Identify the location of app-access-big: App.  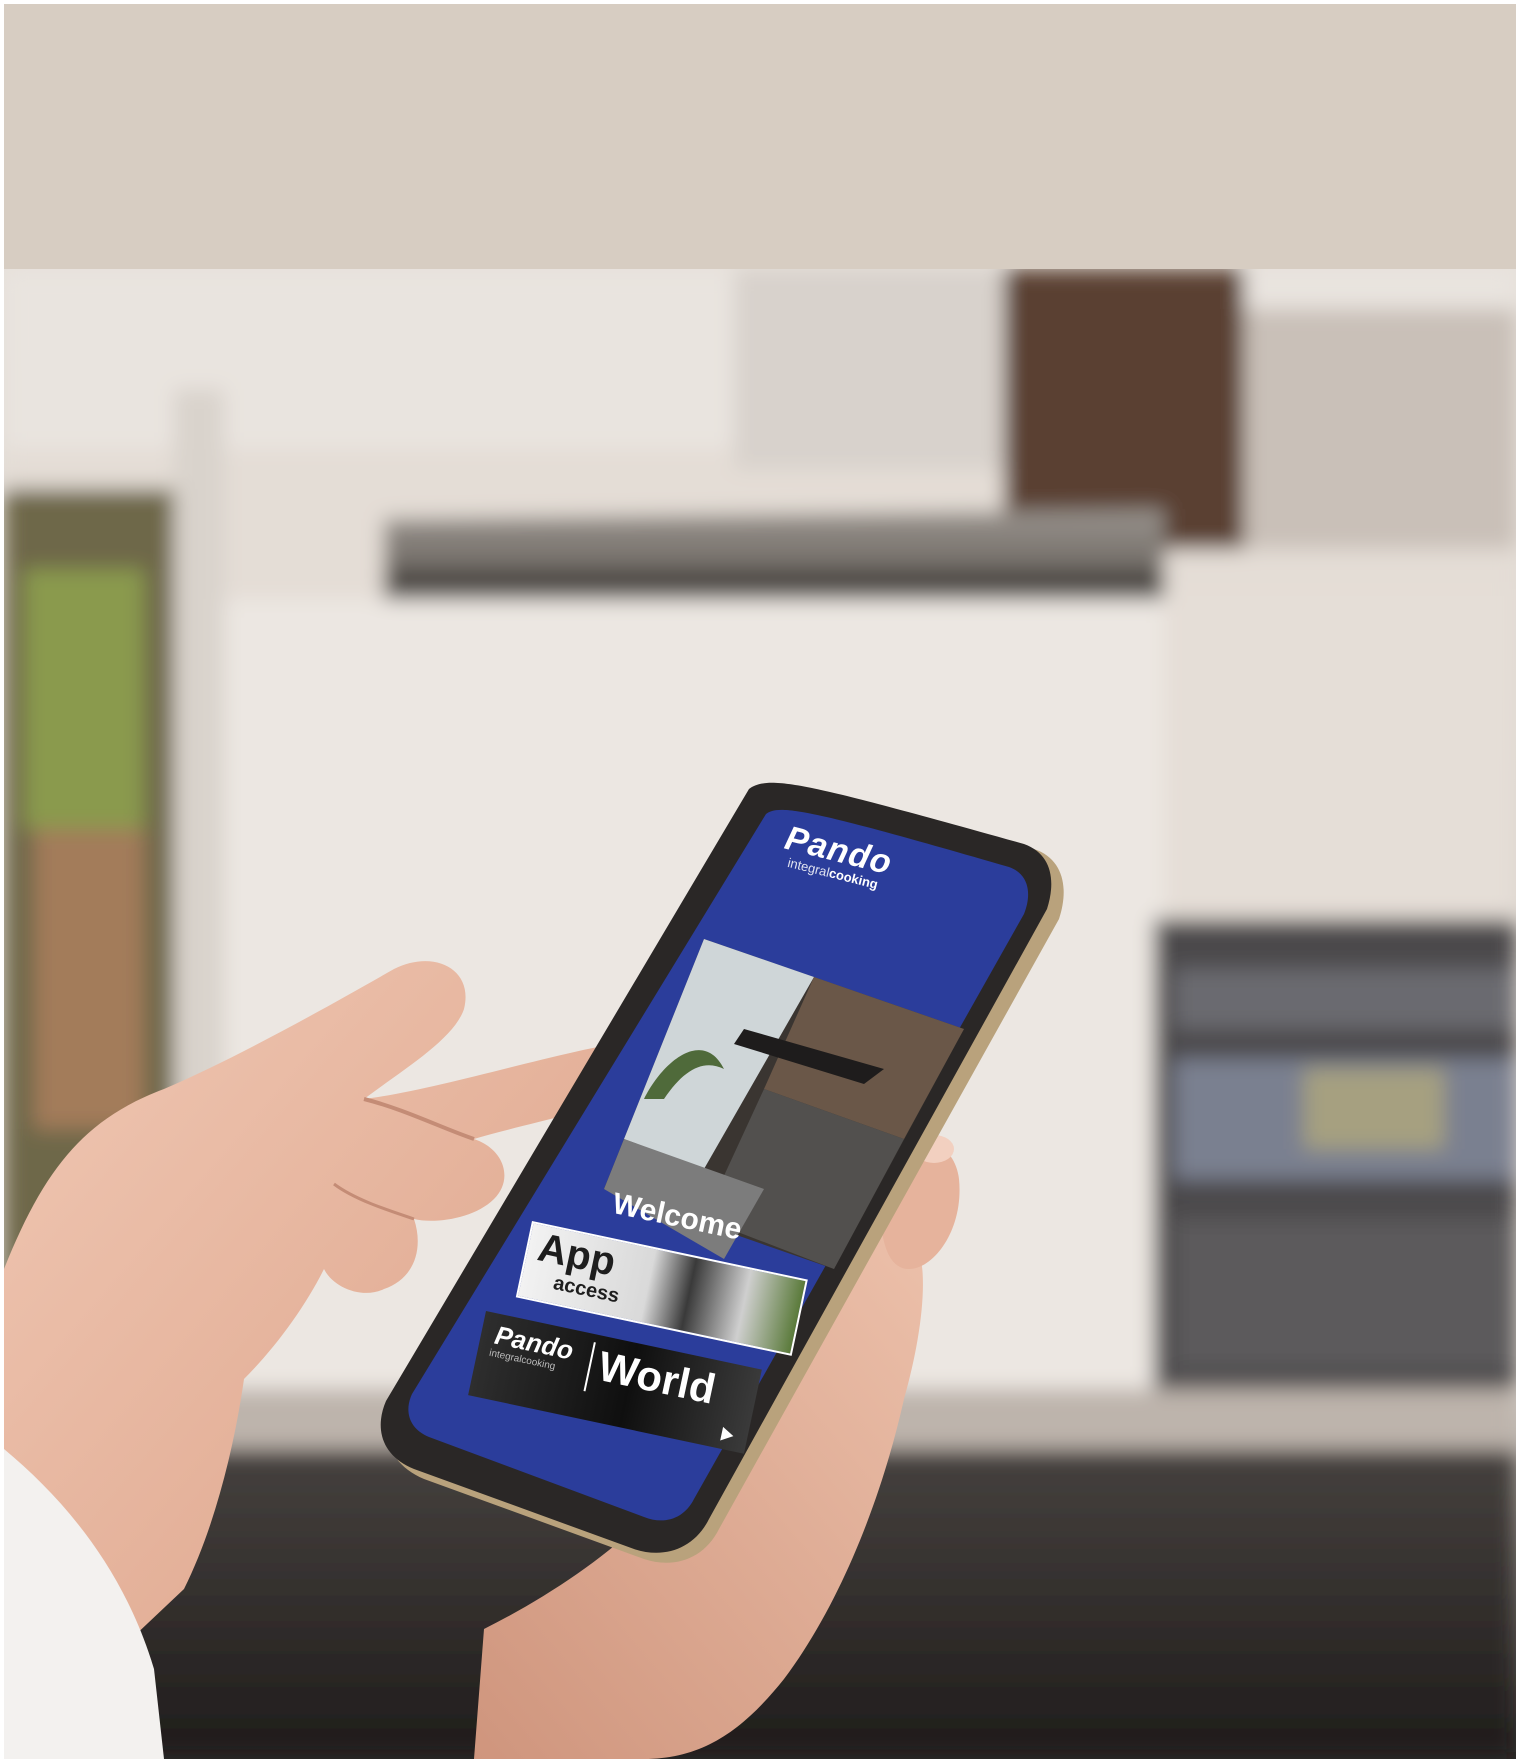
(577, 1255).